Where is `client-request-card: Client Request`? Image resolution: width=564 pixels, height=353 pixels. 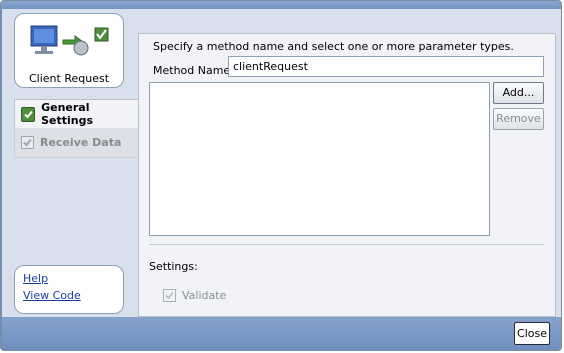
client-request-card: Client Request is located at coordinates (69, 50).